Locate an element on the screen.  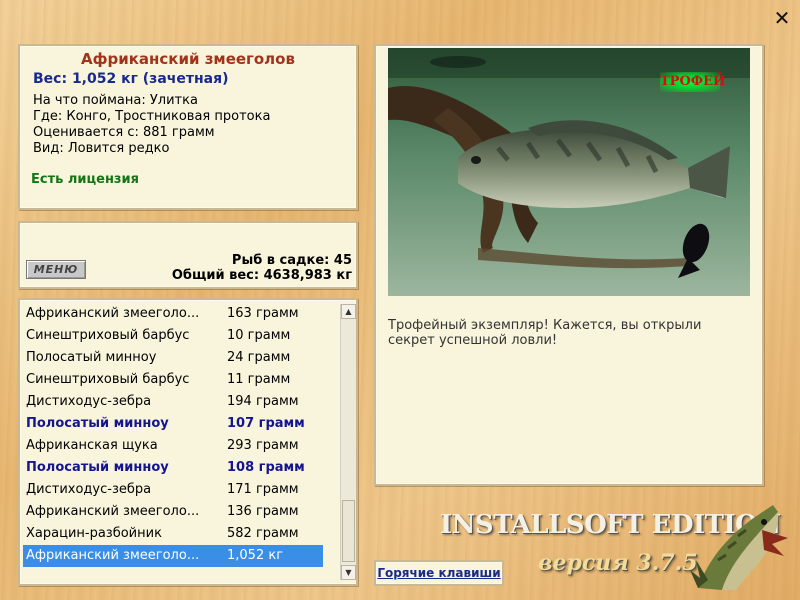
catch-list-item: Синештриховый барбус 11 грамм is located at coordinates (173, 380).